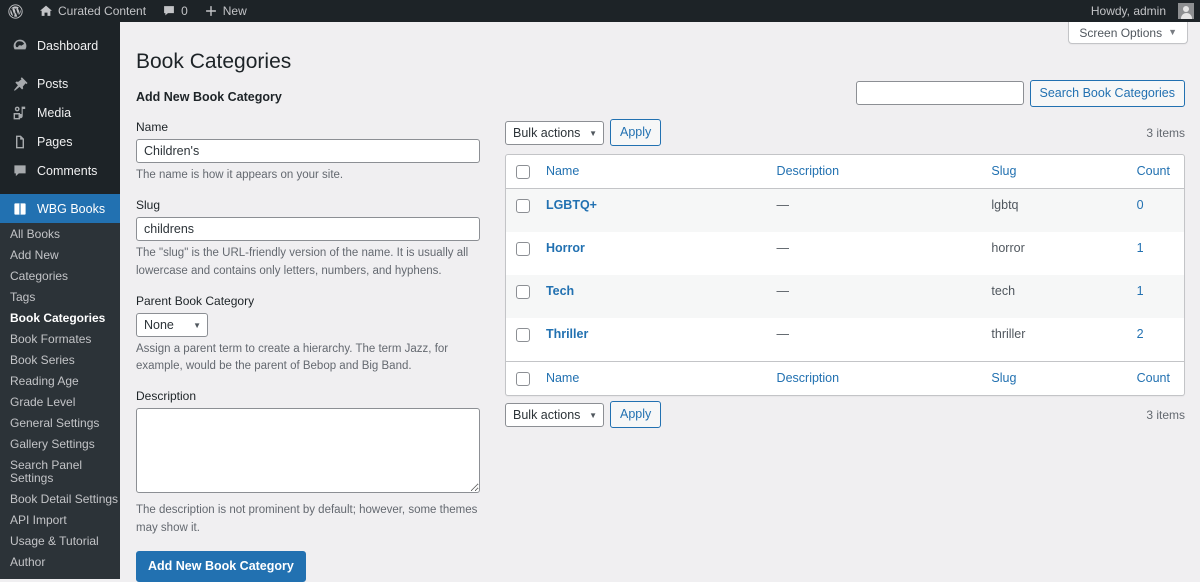 The width and height of the screenshot is (1200, 582). Describe the element at coordinates (636, 133) in the screenshot. I see `apply-button-top: Apply` at that location.